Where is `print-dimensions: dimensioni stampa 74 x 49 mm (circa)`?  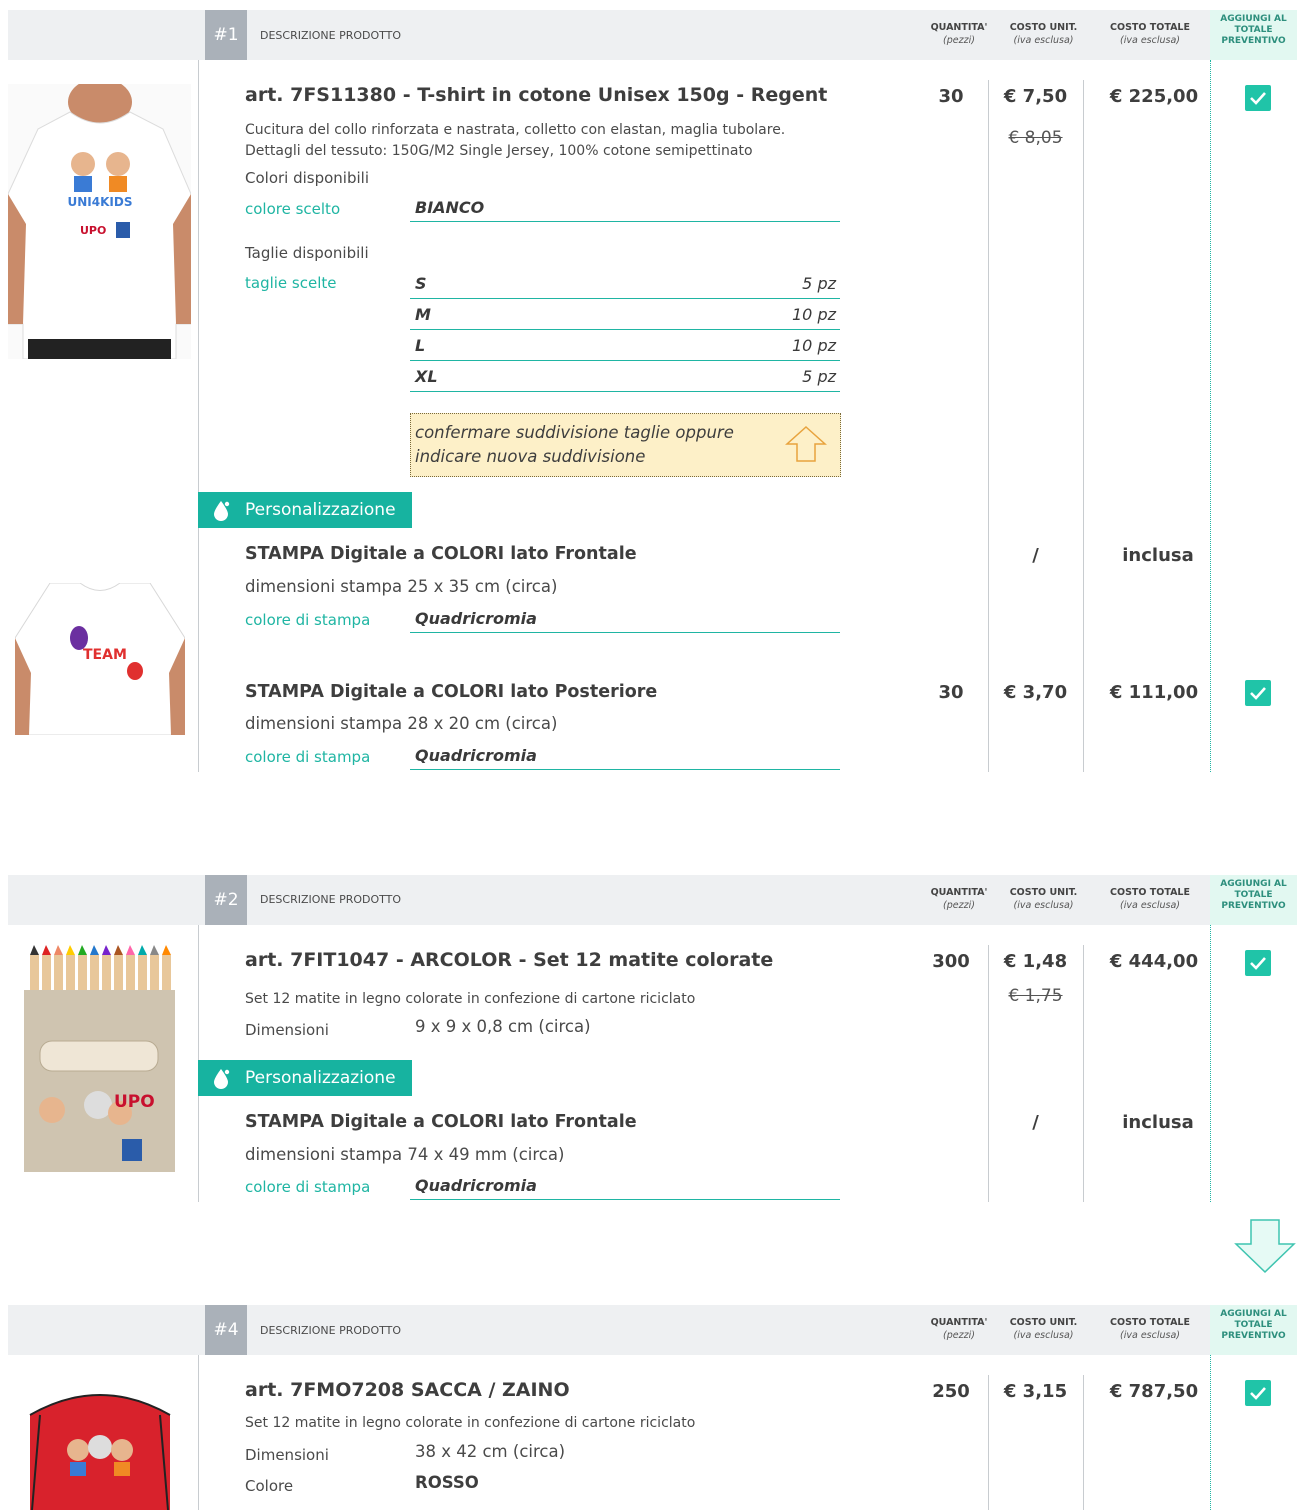 print-dimensions: dimensioni stampa 74 x 49 mm (circa) is located at coordinates (405, 1154).